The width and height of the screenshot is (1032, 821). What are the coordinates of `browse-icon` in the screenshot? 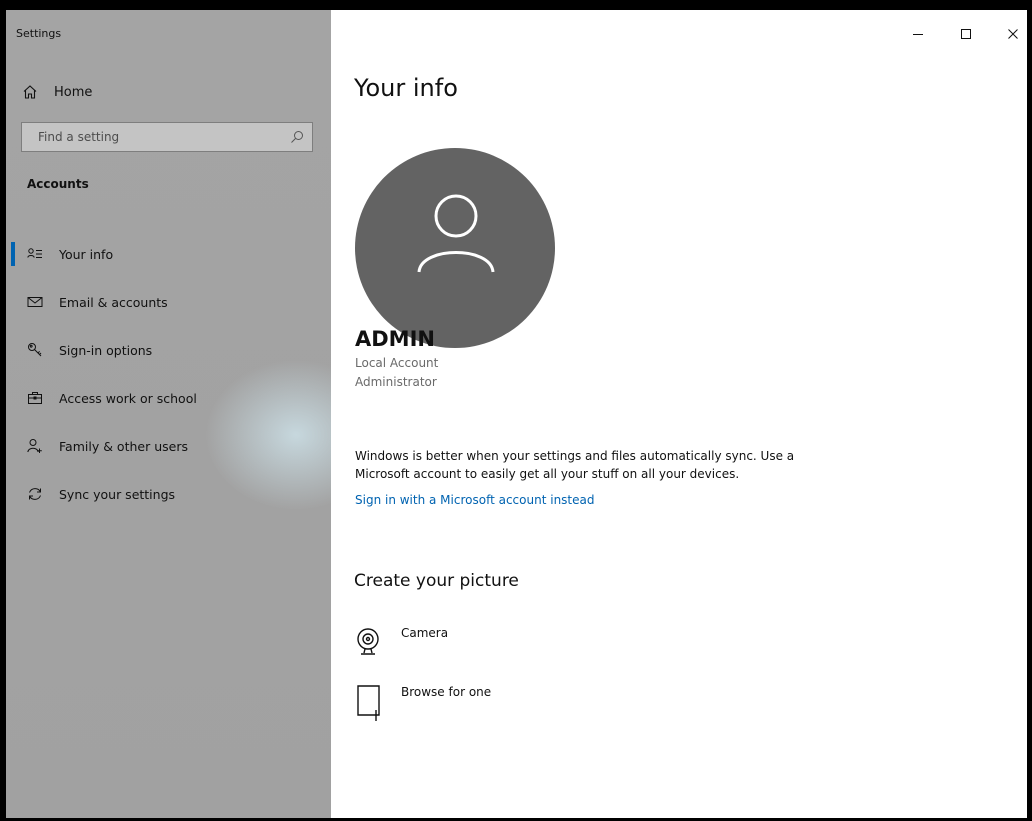 It's located at (370, 702).